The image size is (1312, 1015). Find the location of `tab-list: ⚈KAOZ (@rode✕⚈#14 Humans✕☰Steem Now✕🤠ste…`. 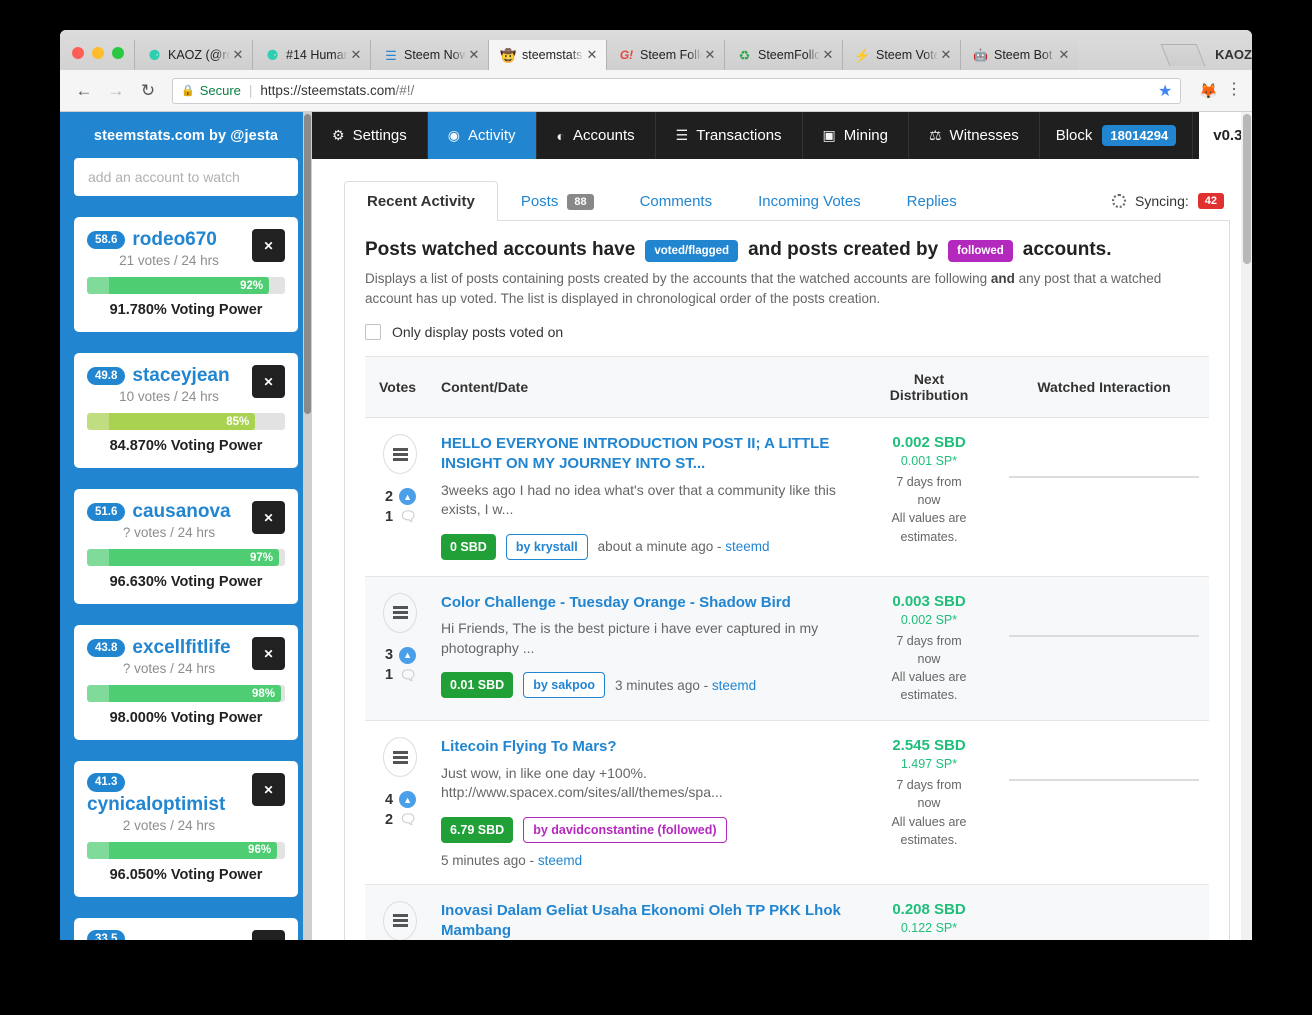

tab-list: ⚈KAOZ (@rode✕⚈#14 Humans✕☰Steem Now✕🤠ste… is located at coordinates (647, 55).